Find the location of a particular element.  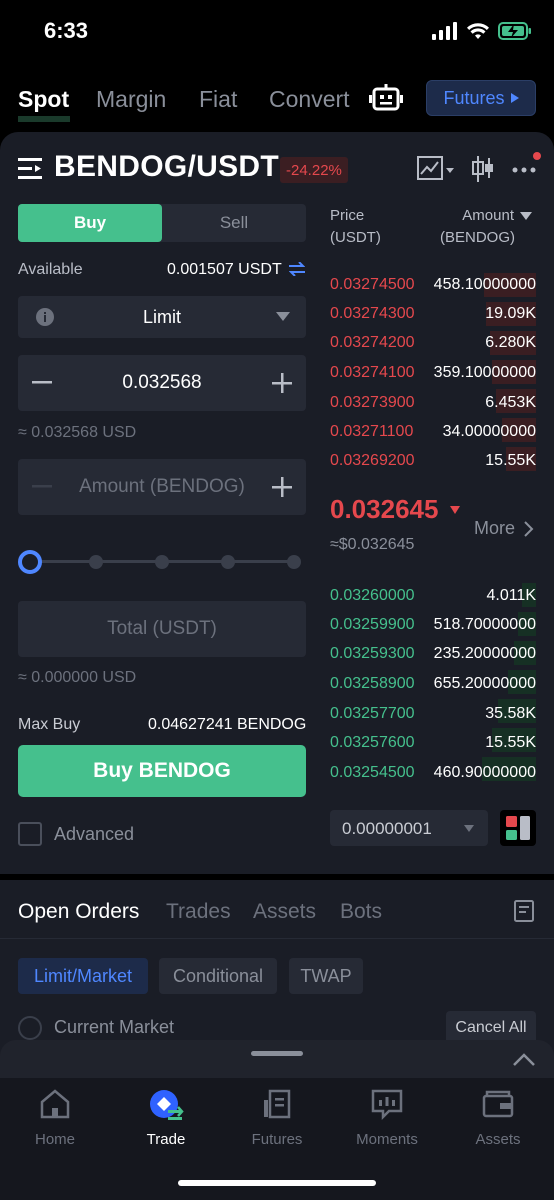

nav-futures is located at coordinates (277, 1106).